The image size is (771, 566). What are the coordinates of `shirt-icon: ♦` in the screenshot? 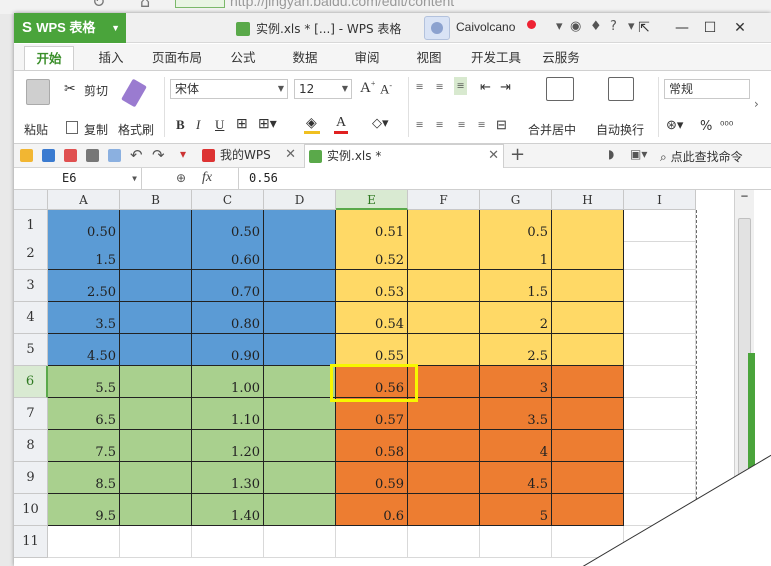 It's located at (596, 26).